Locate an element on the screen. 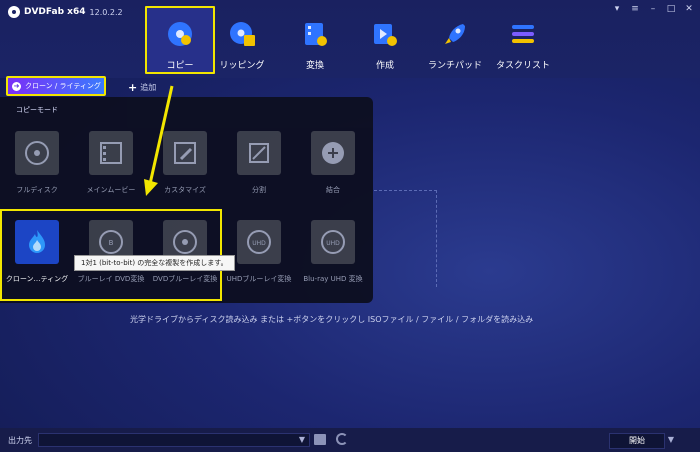 This screenshot has height=452, width=700. mode-bluray-to-uhd: UHD Blu-ray UHD 変換 is located at coordinates (333, 252).